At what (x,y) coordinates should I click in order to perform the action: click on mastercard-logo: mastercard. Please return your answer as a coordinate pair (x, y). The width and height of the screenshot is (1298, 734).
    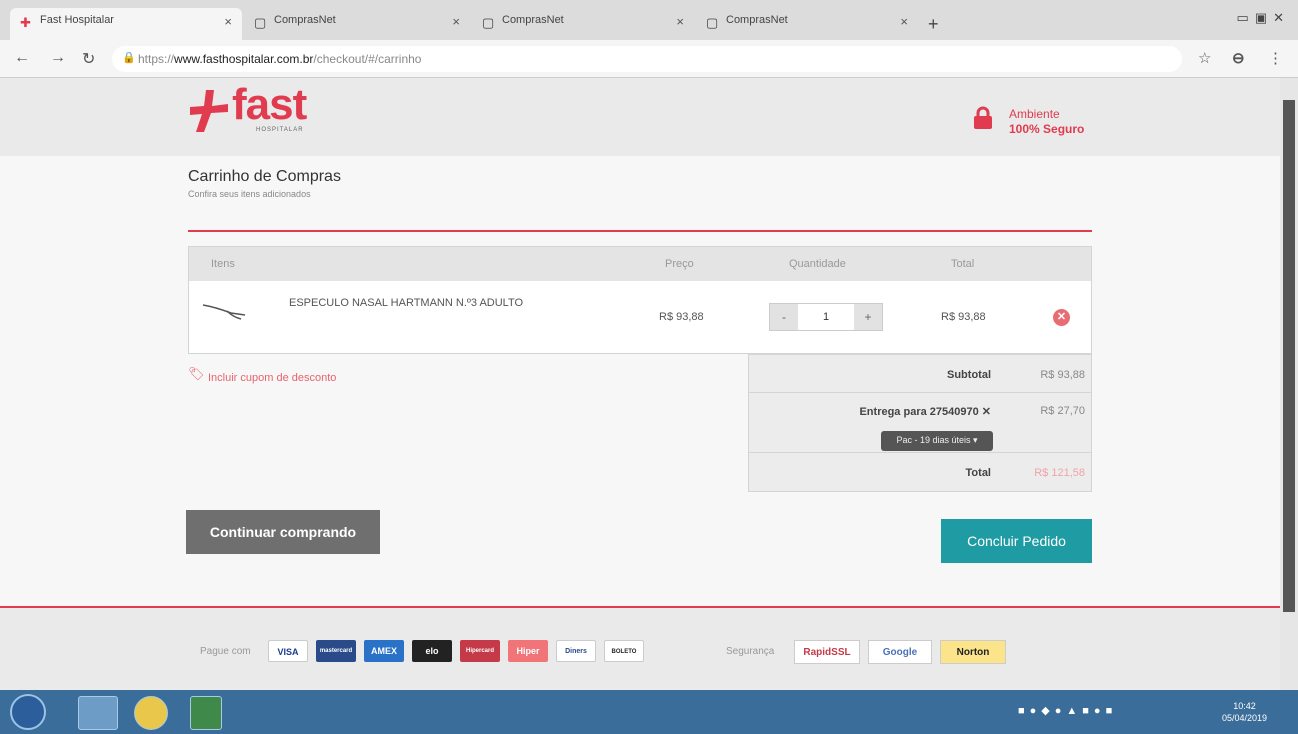
    Looking at the image, I should click on (336, 651).